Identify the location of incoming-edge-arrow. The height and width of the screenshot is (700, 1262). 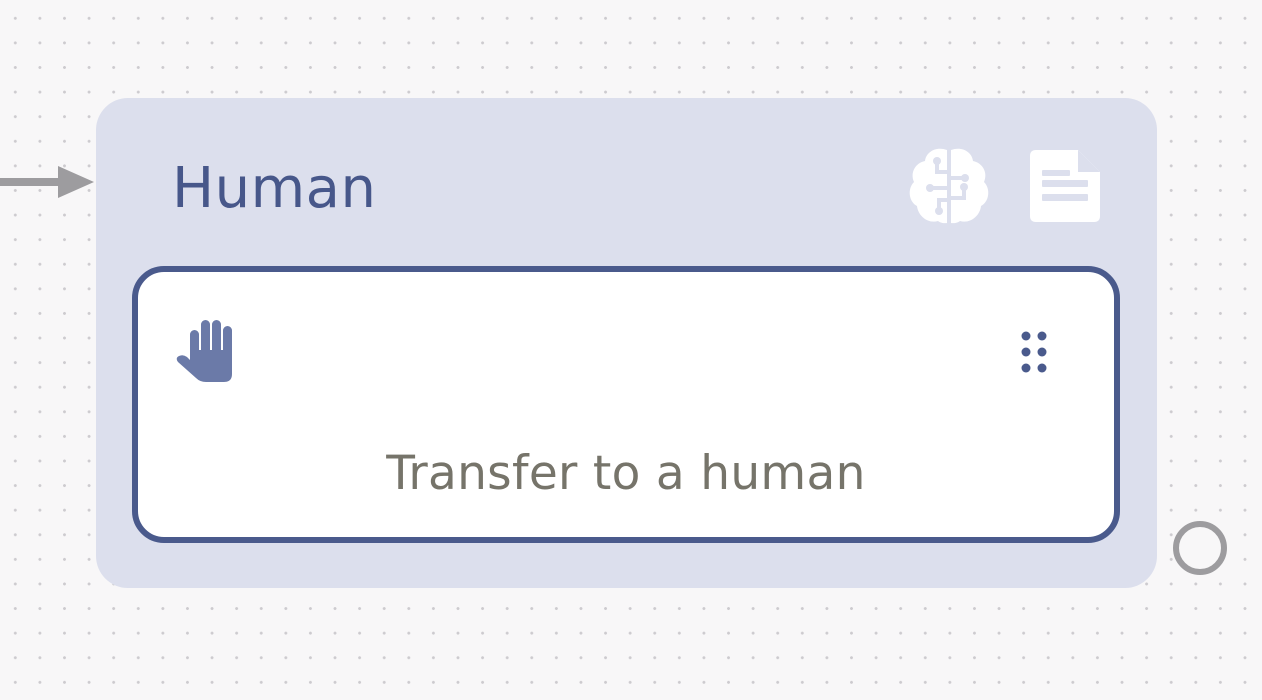
(50, 182).